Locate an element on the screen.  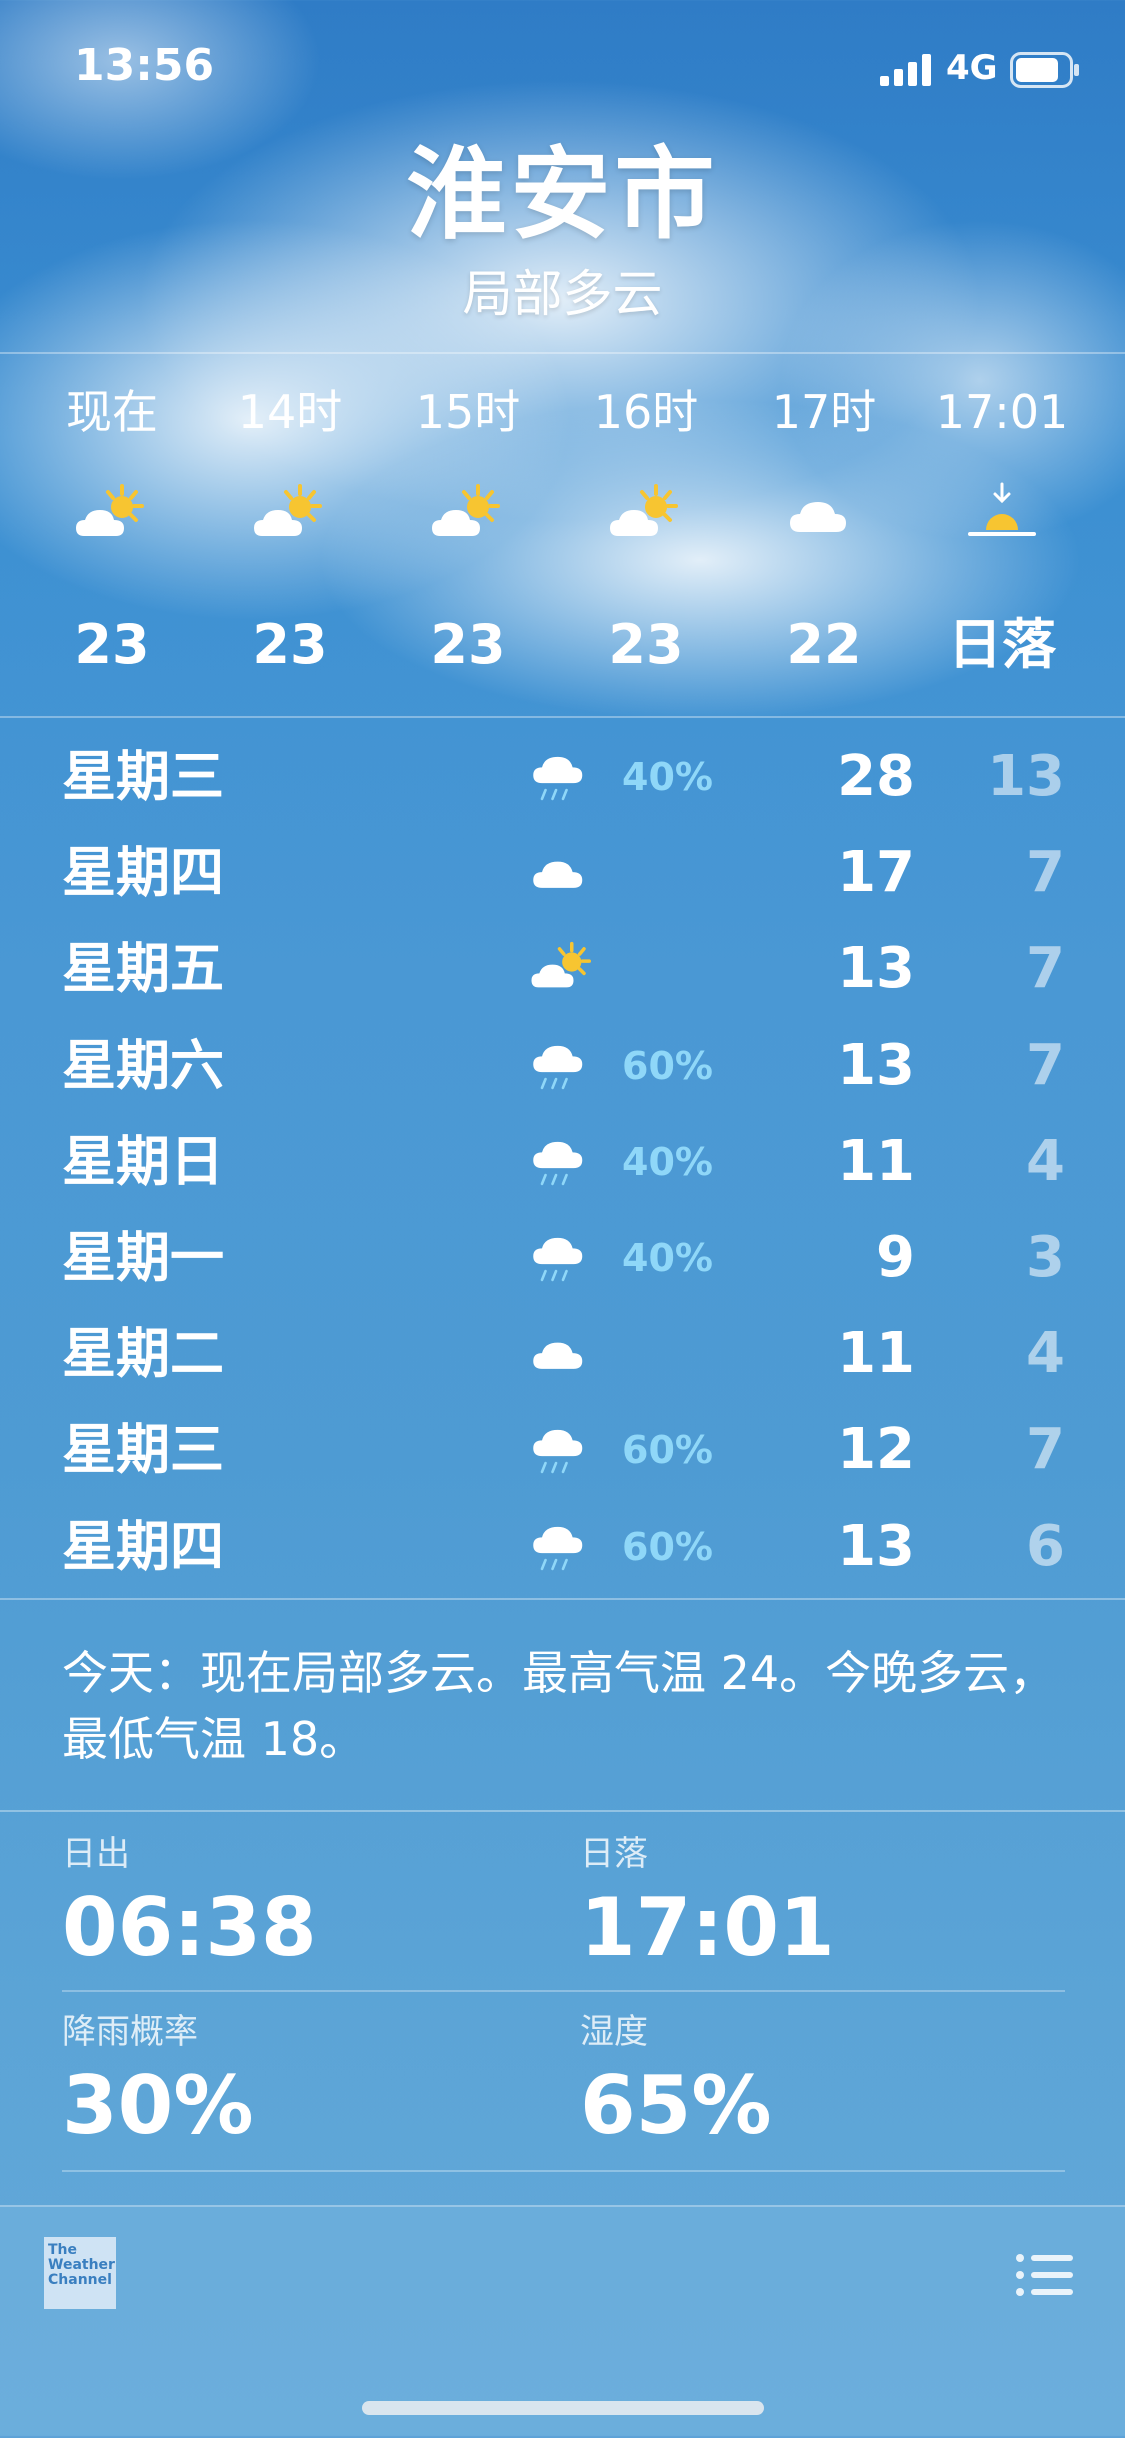
daily-row: 星期三 60% 12 7 is located at coordinates (562, 1449).